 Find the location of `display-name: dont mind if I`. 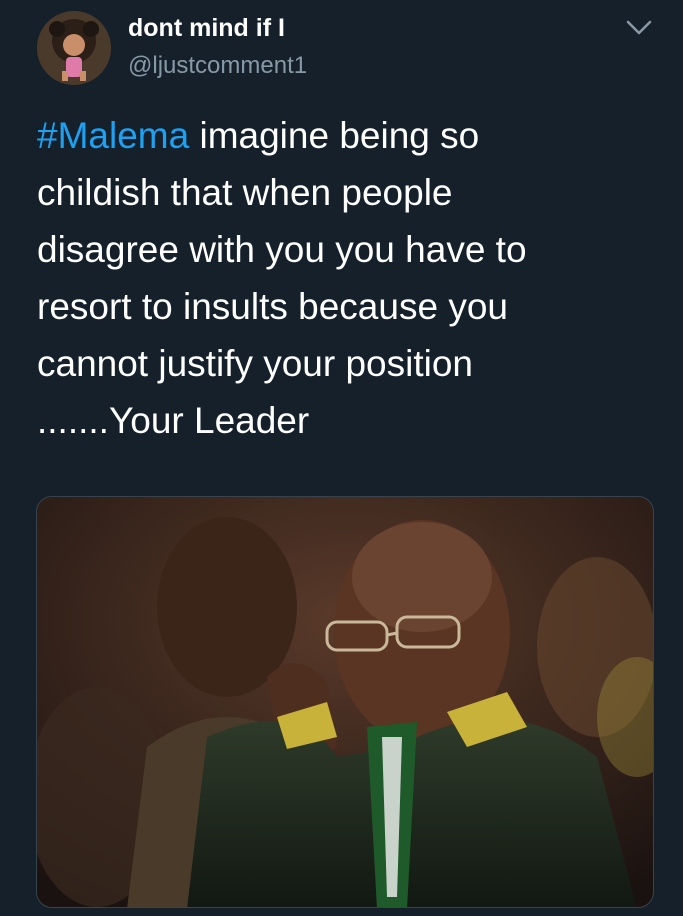

display-name: dont mind if I is located at coordinates (206, 28).